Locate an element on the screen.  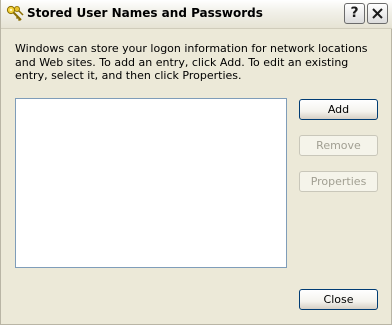
keys-icon is located at coordinates (15, 14).